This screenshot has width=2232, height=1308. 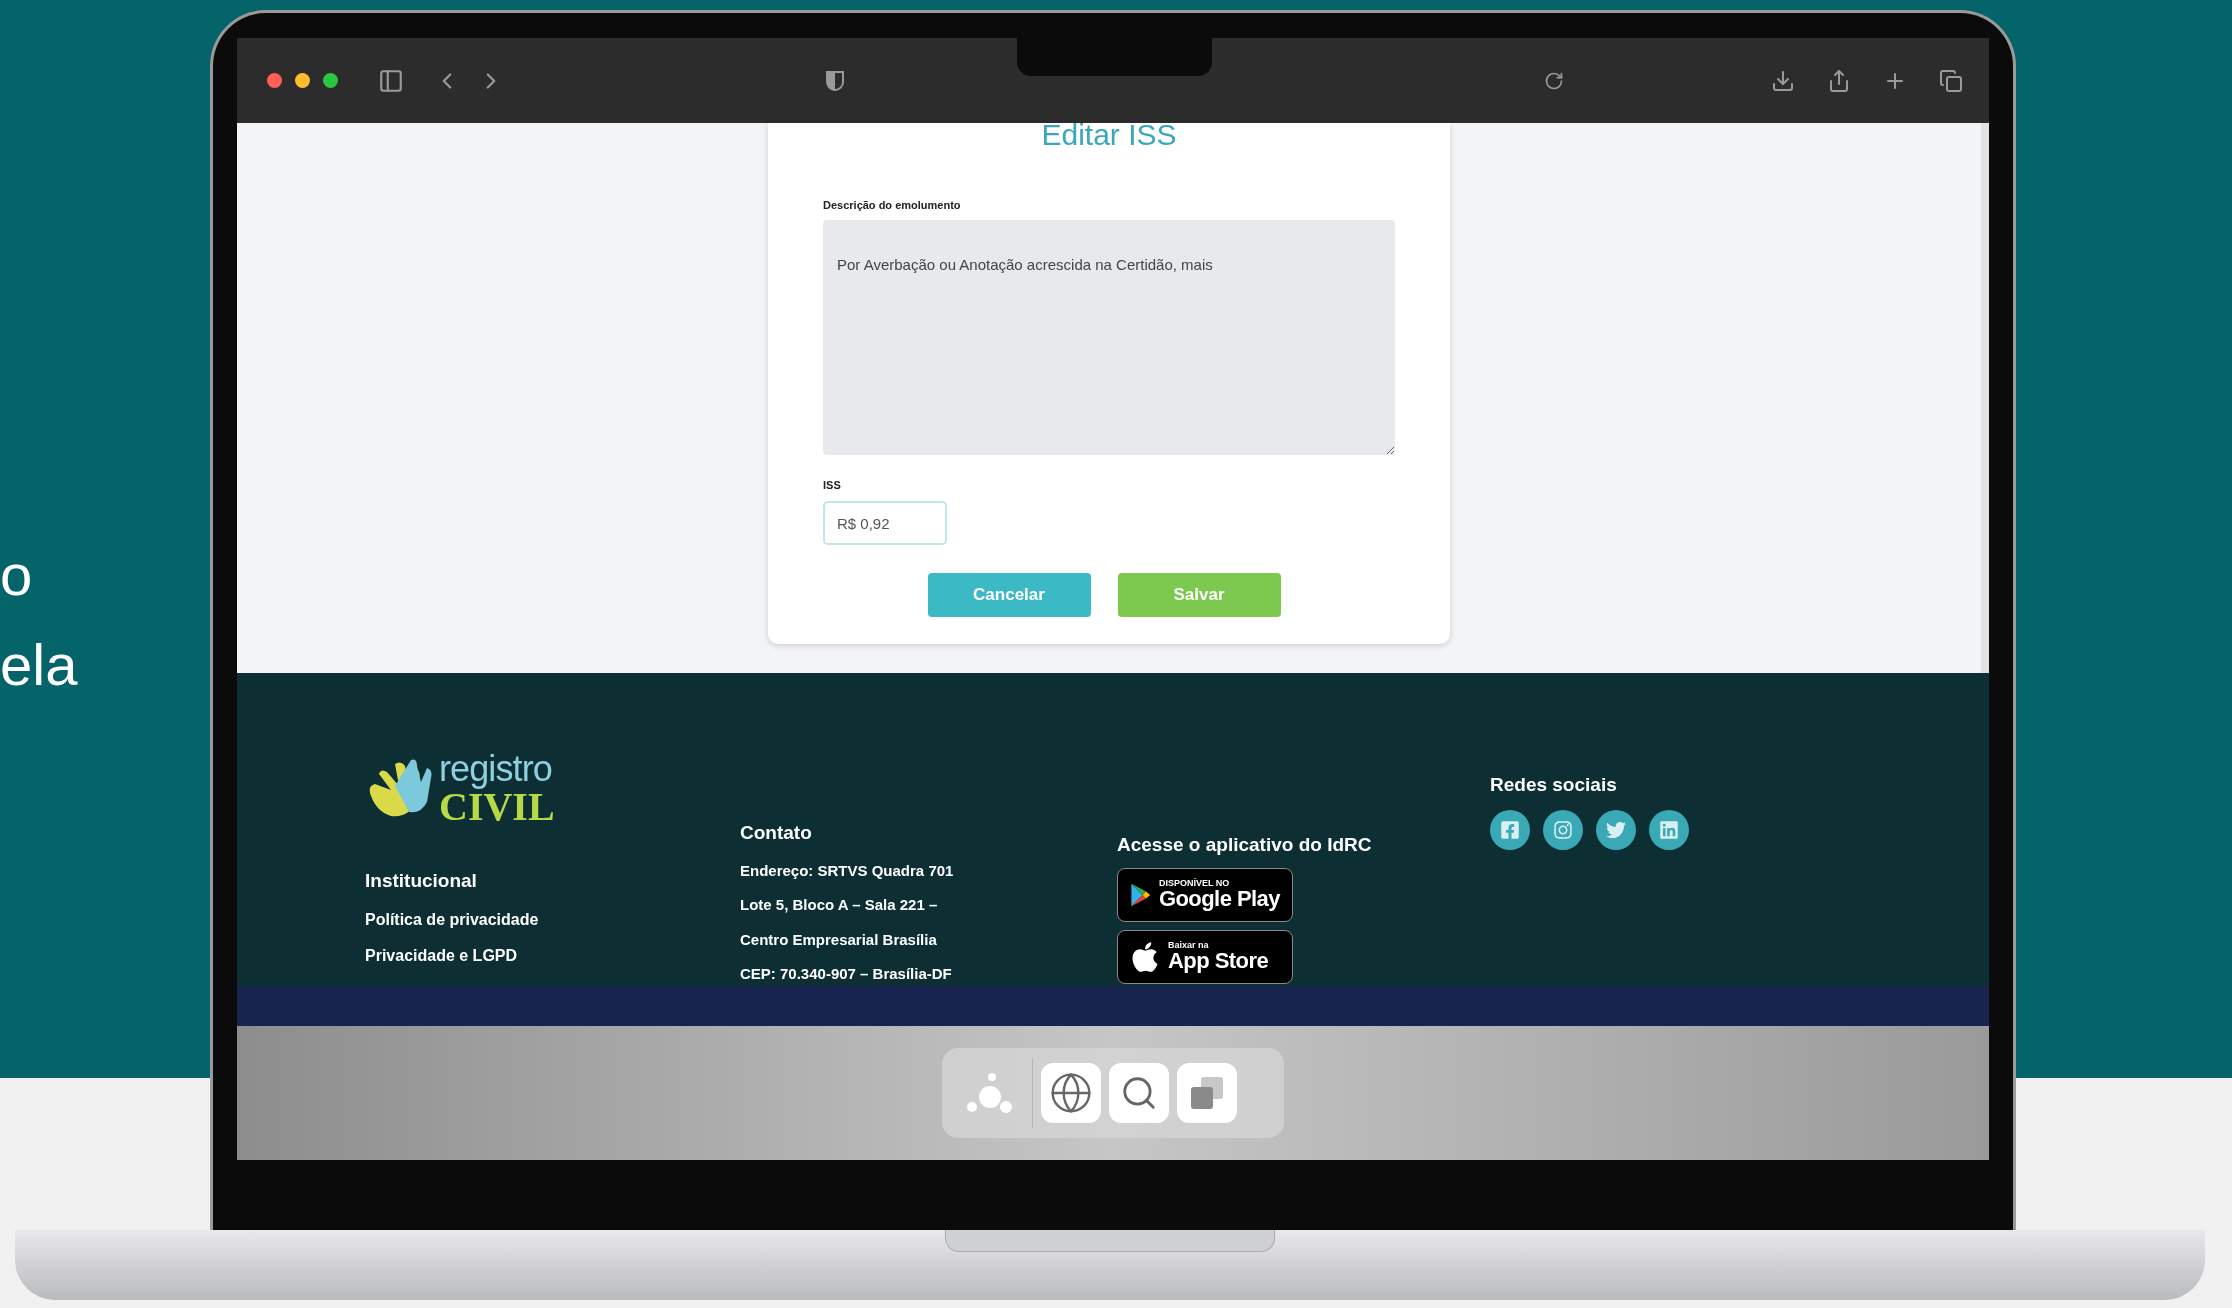 I want to click on search-app-icon, so click(x=1139, y=1093).